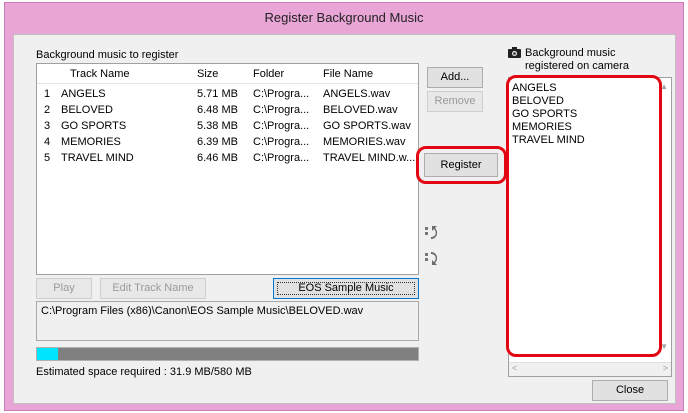  I want to click on horizontal-scrollbar: < >, so click(590, 369).